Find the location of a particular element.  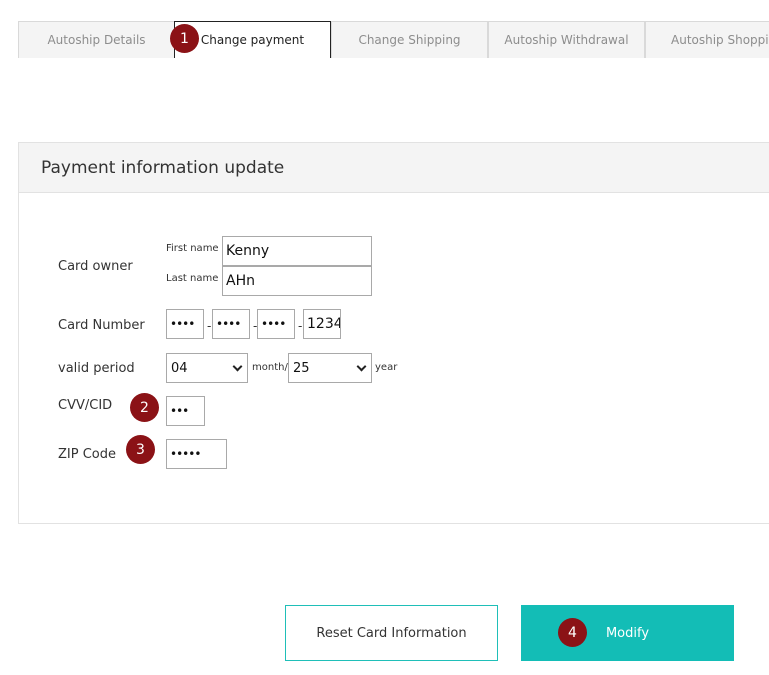

panel-title: Payment information update is located at coordinates (394, 168).